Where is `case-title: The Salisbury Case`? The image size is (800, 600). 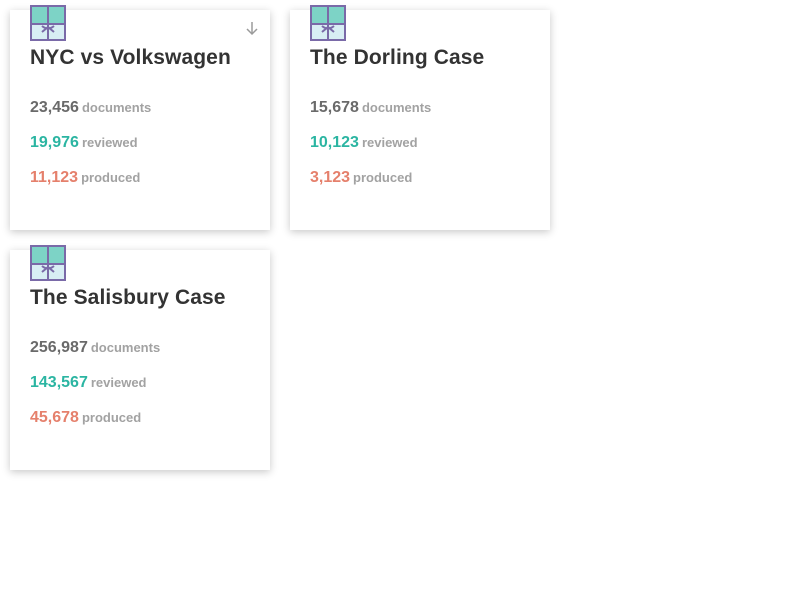
case-title: The Salisbury Case is located at coordinates (128, 298).